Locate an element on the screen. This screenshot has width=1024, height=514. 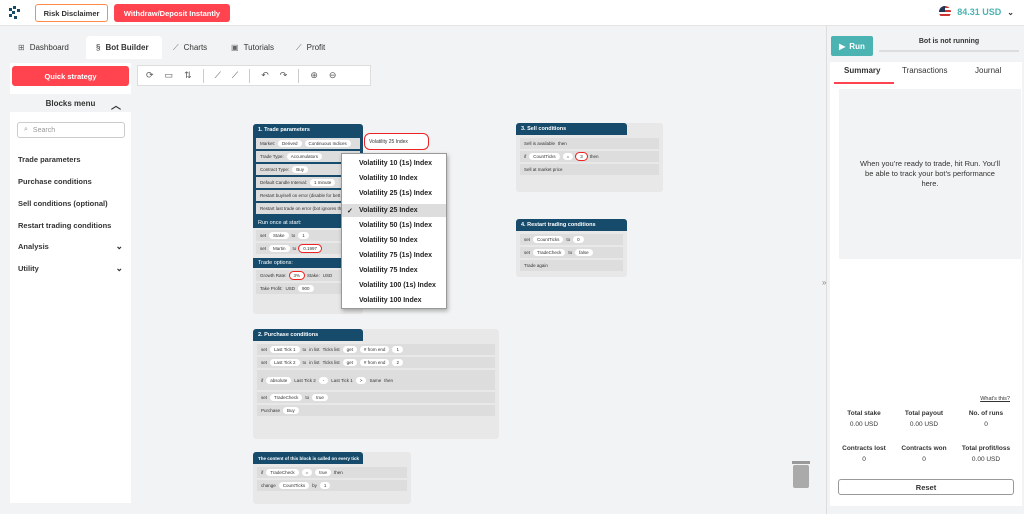
undo-icon: ↶ is located at coordinates (265, 75).